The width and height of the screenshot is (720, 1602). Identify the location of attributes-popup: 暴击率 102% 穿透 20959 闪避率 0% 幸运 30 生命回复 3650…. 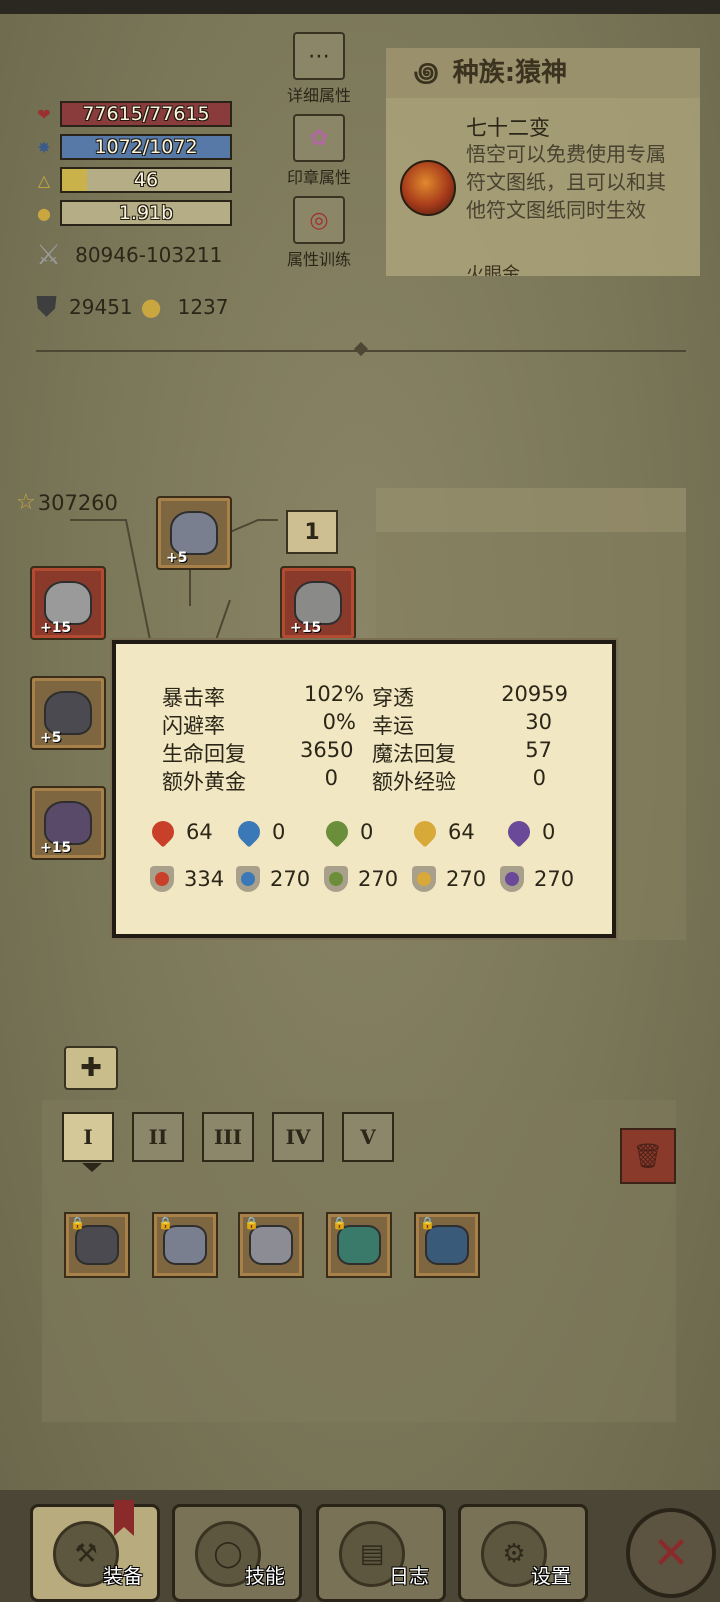
(364, 789).